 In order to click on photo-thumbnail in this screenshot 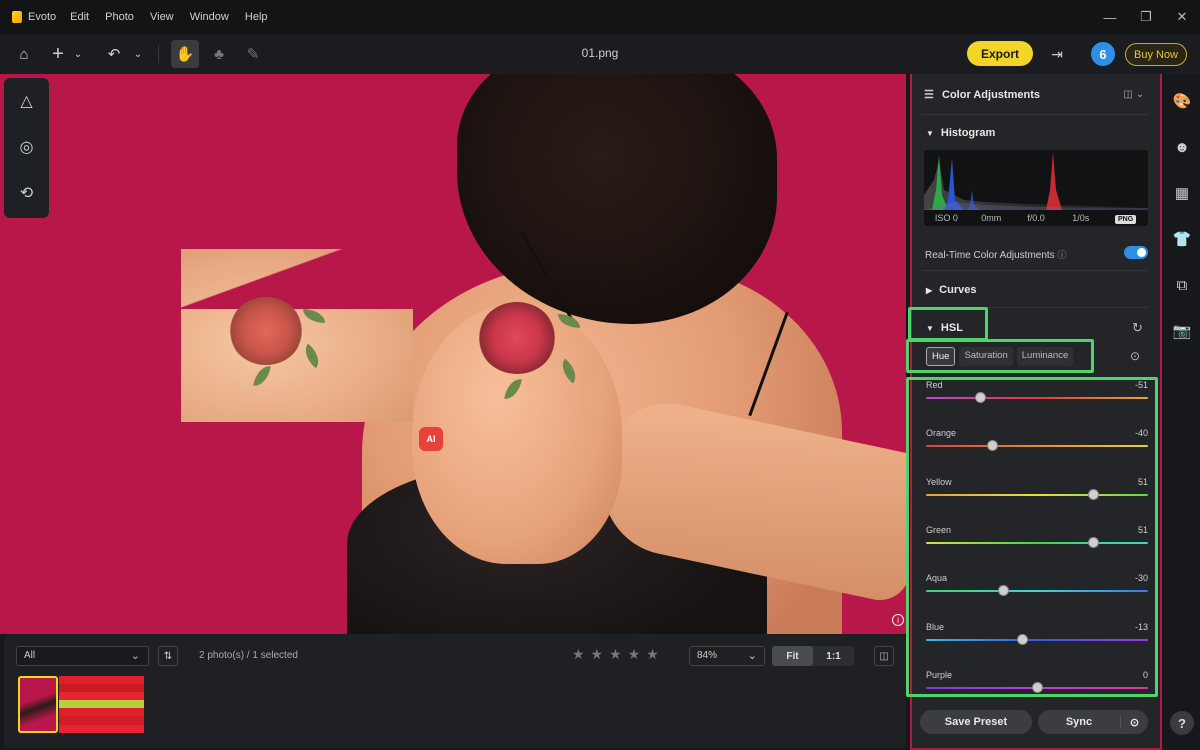, I will do `click(38, 704)`.